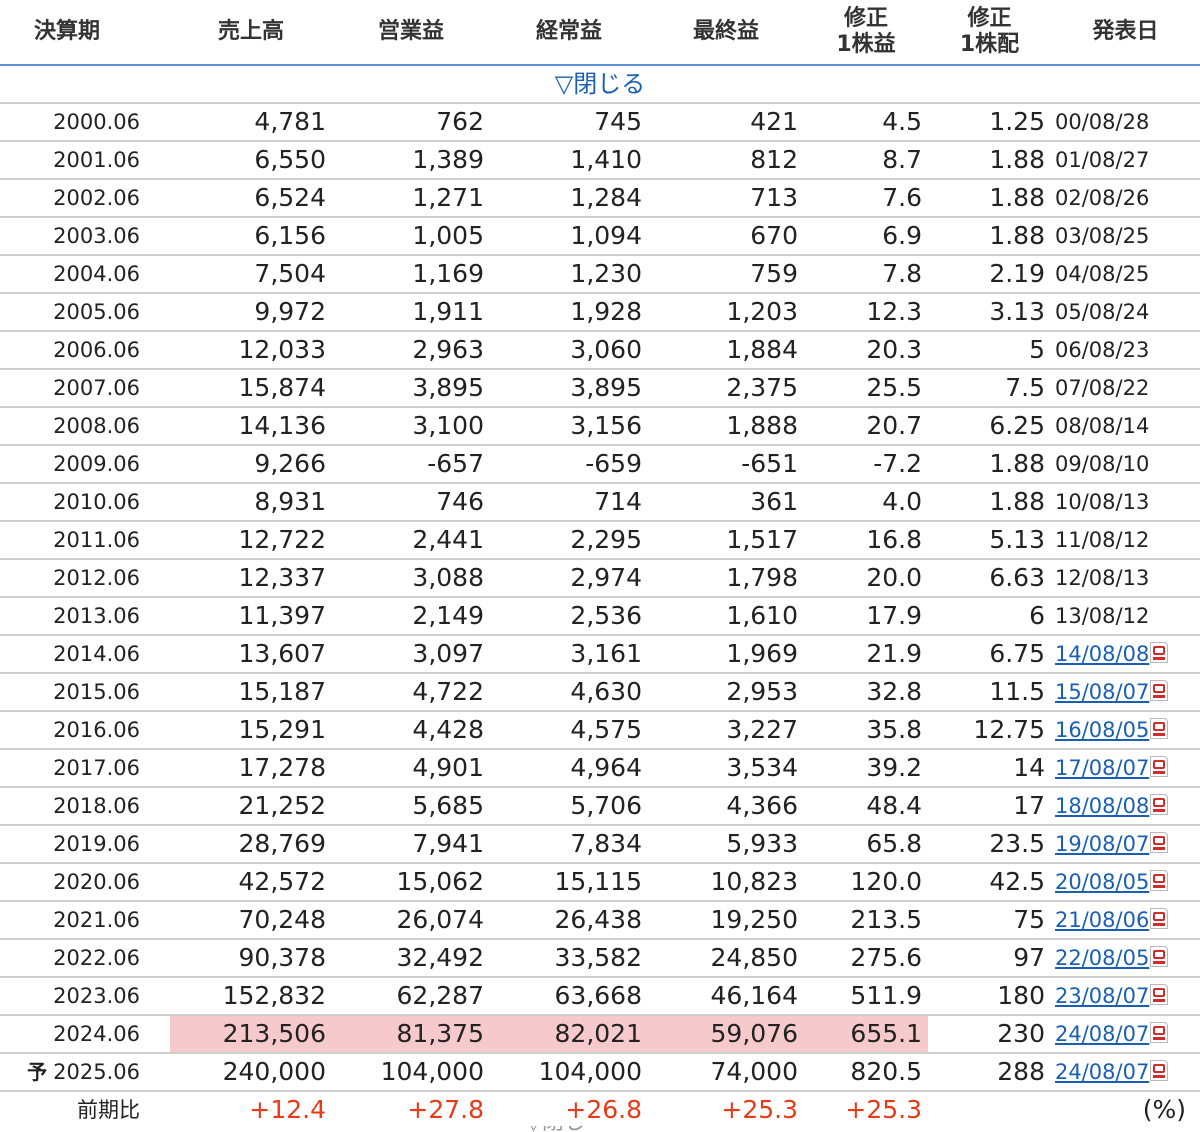 The image size is (1200, 1132). I want to click on cell-net-profit: 759, so click(726, 274).